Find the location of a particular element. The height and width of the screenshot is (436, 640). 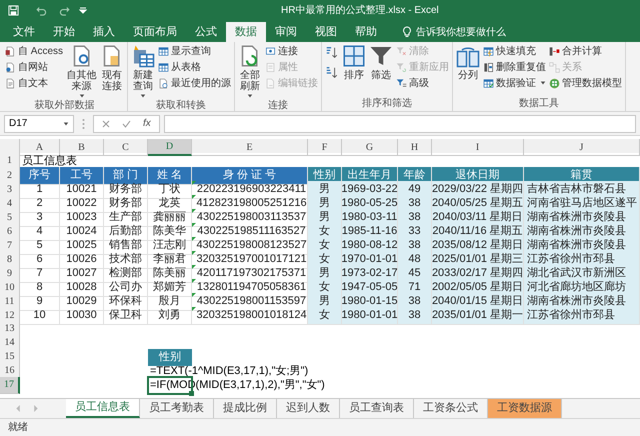

table-cell-text: 220223196903223411 is located at coordinates (251, 189).